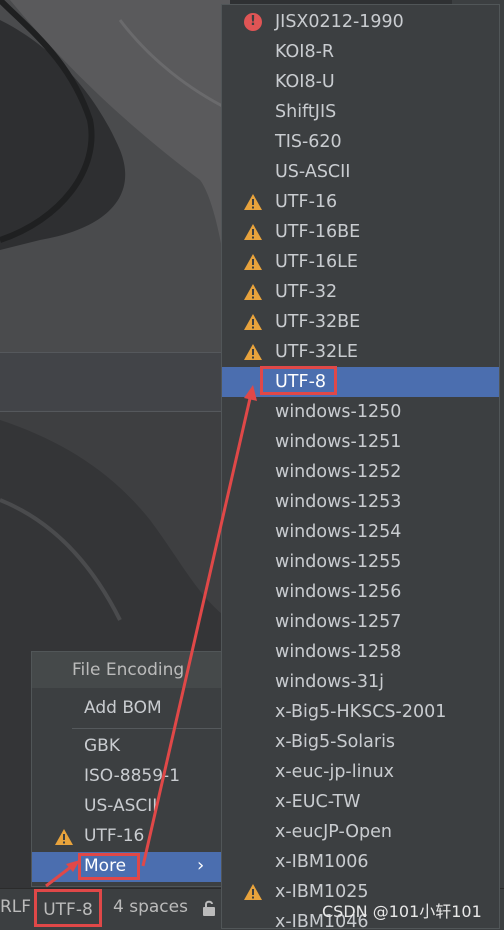 This screenshot has width=504, height=930. Describe the element at coordinates (360, 352) in the screenshot. I see `encoding-list-item: UTF-32LE` at that location.